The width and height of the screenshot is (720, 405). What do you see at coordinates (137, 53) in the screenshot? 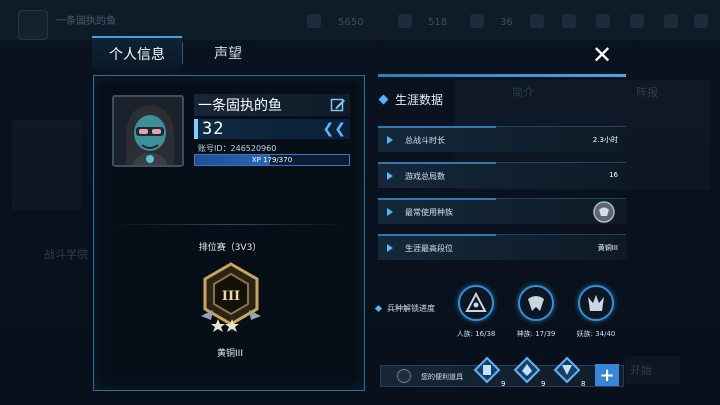
I see `tab-personal-info: 个人信息` at bounding box center [137, 53].